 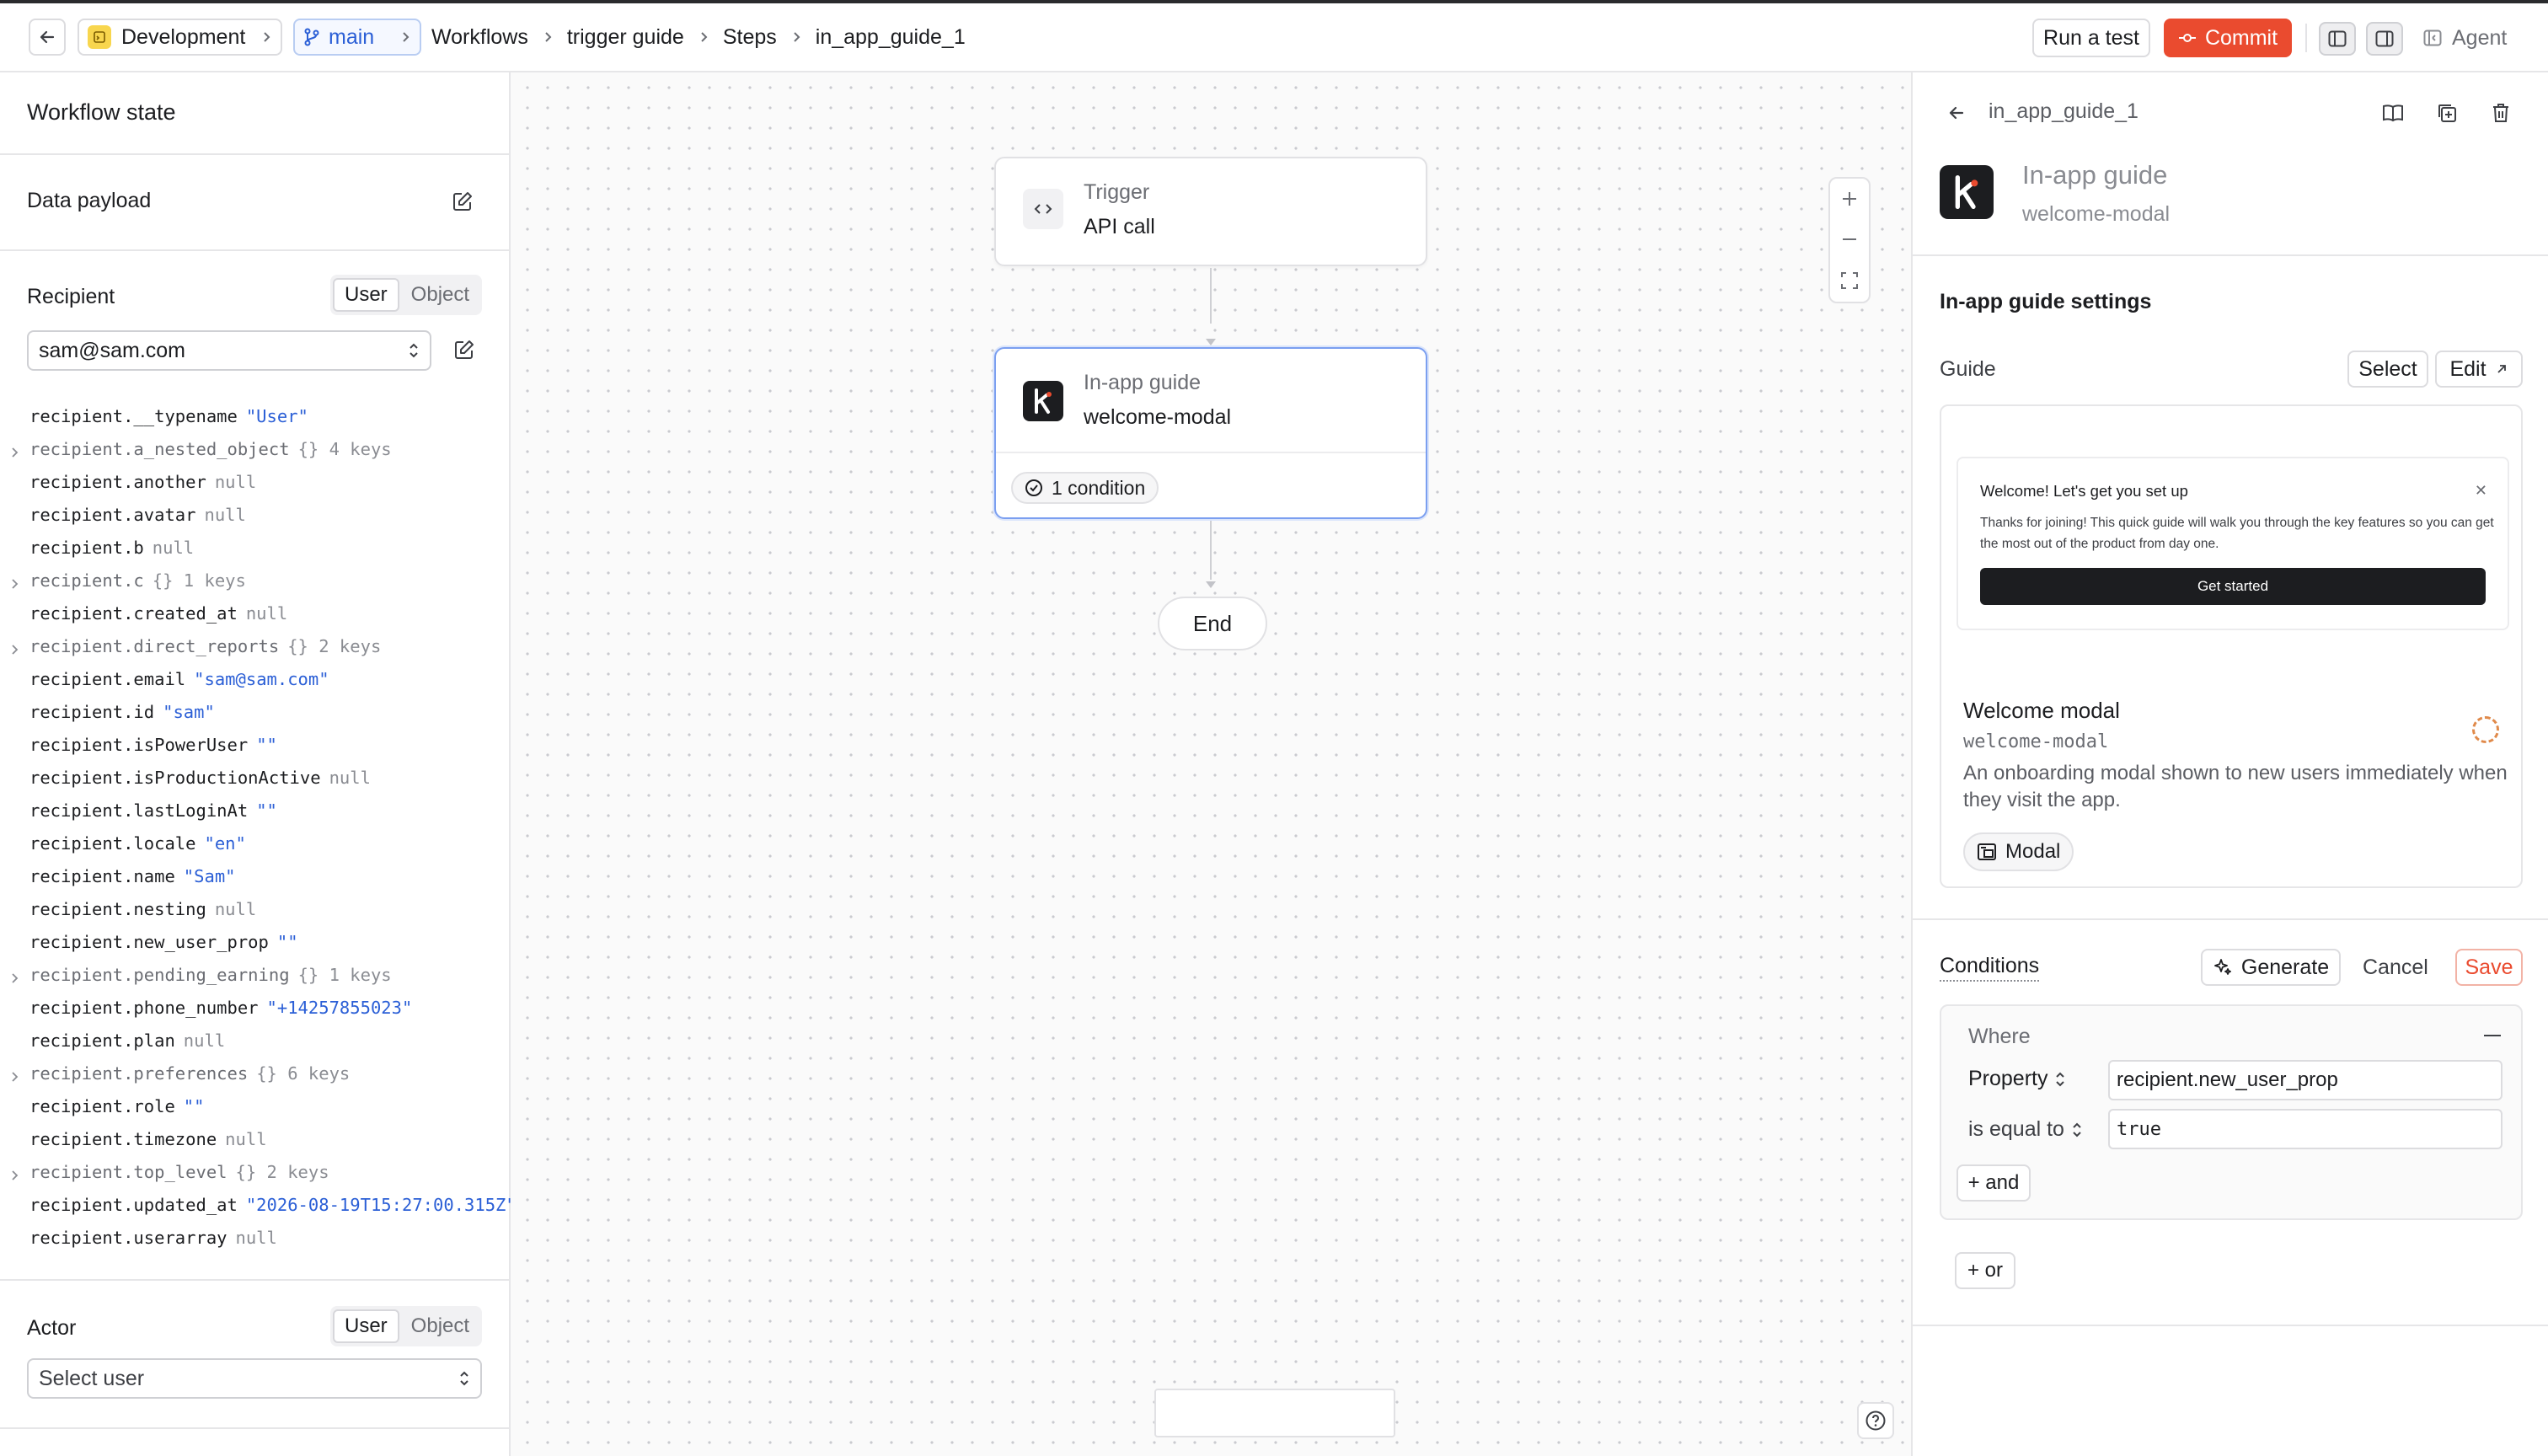 What do you see at coordinates (254, 580) in the screenshot?
I see `property-row: recipient.c {} 1 keys` at bounding box center [254, 580].